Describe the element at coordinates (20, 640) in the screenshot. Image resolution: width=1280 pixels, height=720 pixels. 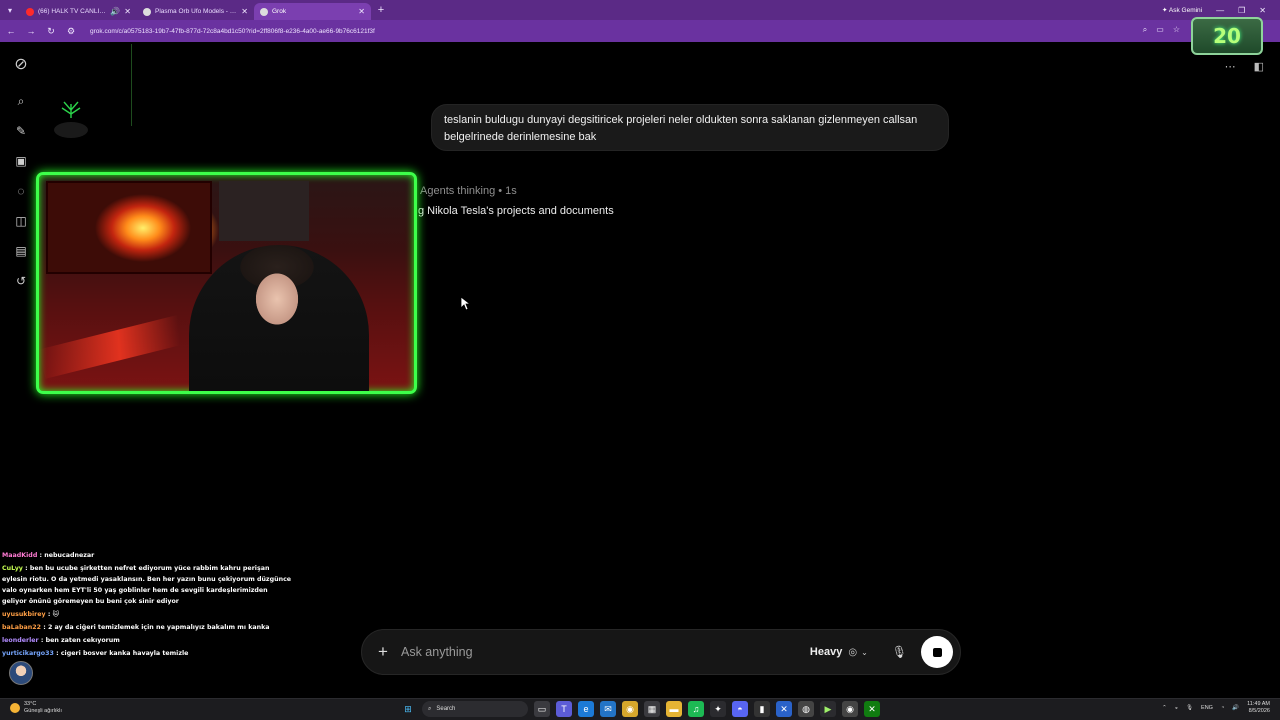
I see `chat-username: leonderler` at that location.